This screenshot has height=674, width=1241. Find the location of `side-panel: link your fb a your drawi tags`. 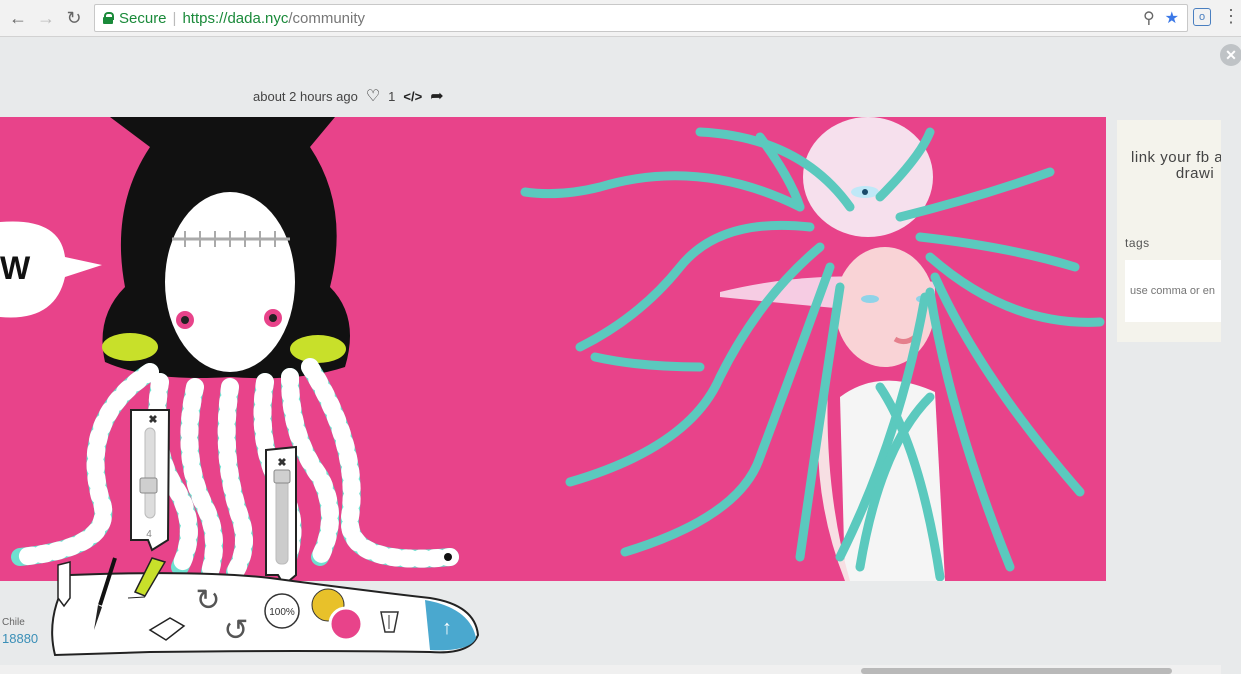

side-panel: link your fb a your drawi tags is located at coordinates (1169, 231).